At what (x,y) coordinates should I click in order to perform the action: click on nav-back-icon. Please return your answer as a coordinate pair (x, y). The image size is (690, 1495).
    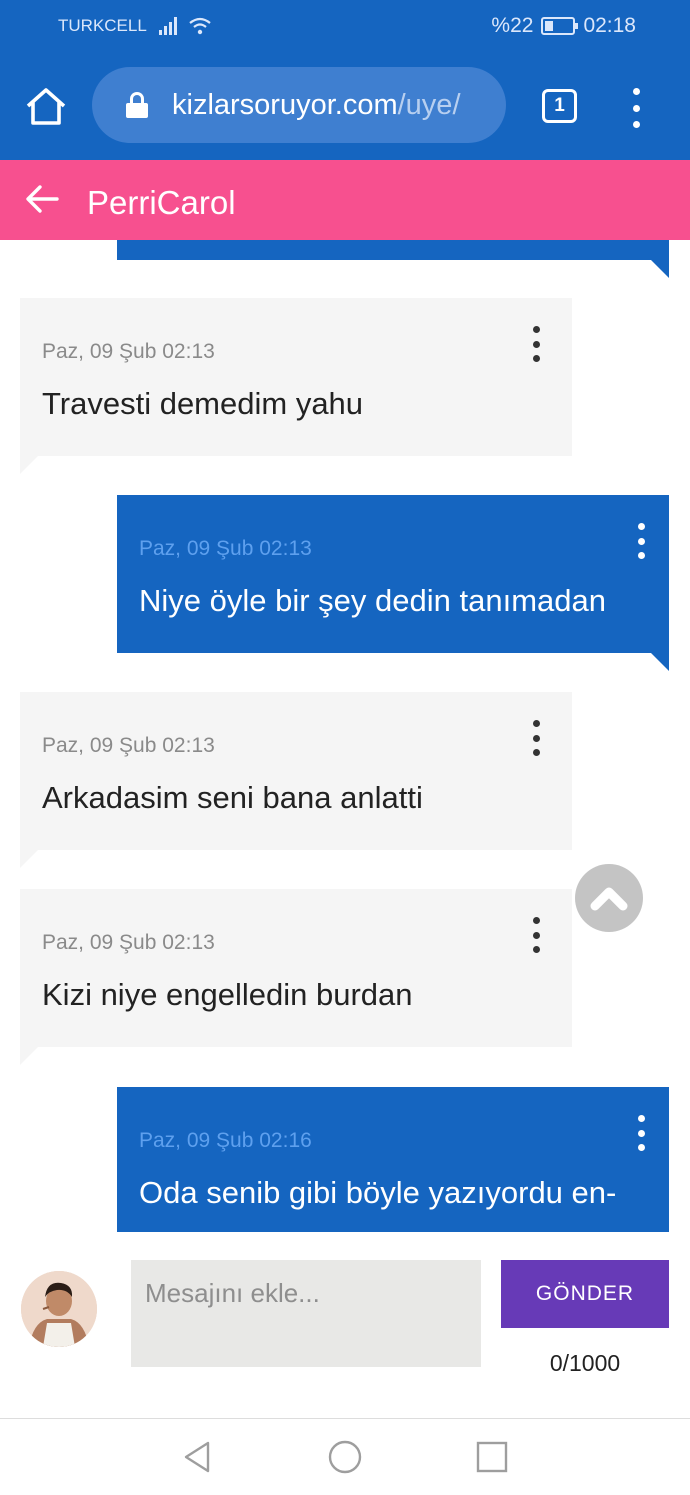
    Looking at the image, I should click on (198, 1457).